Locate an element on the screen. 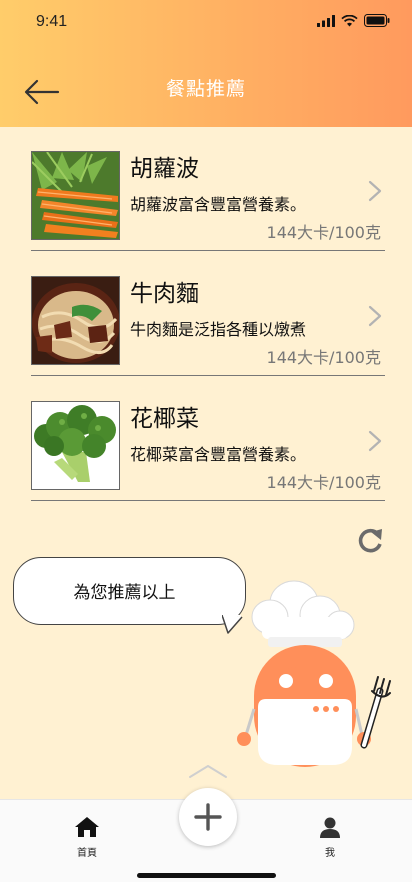  beef-noodle-image is located at coordinates (75, 320).